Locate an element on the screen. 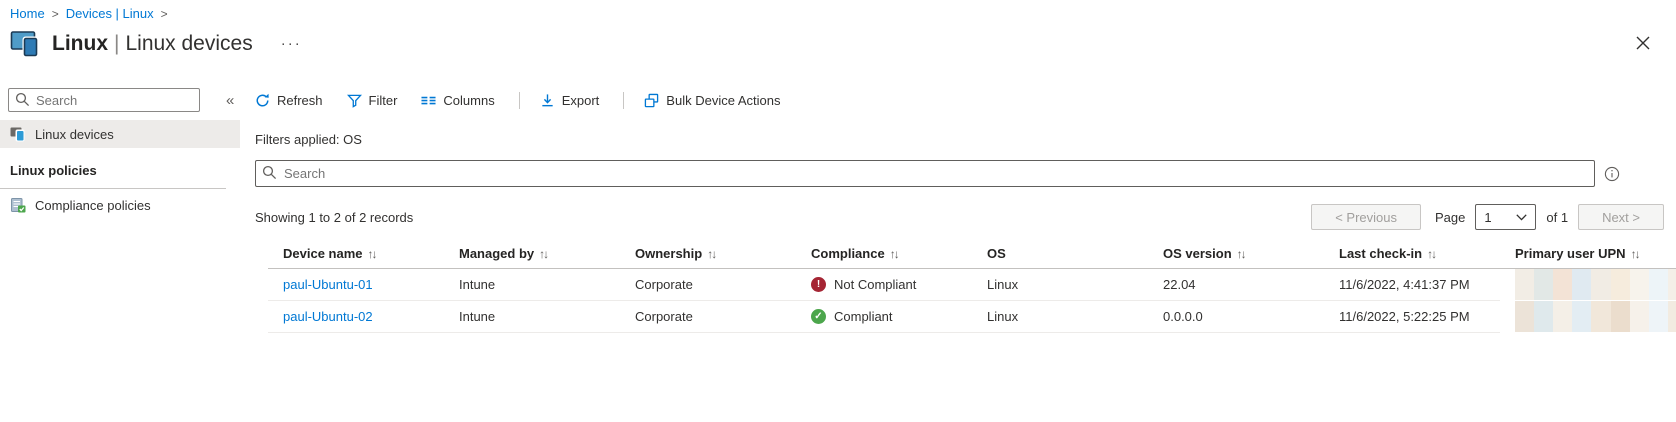 The height and width of the screenshot is (422, 1676). page-title-primary: Linux is located at coordinates (80, 43).